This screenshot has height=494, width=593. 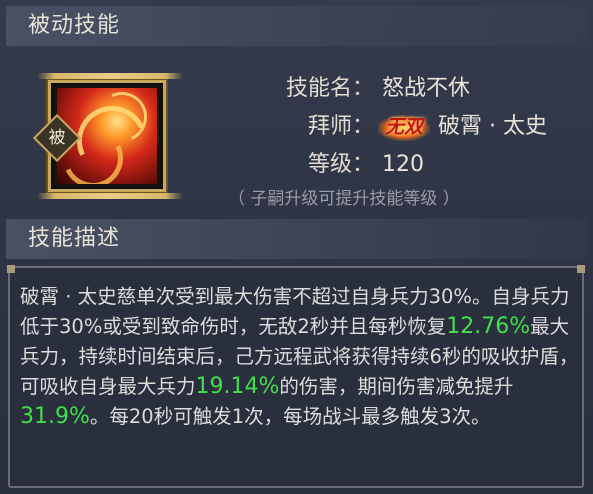 What do you see at coordinates (396, 386) in the screenshot?
I see `desc-part-3: 的伤害，期间伤害减免提升` at bounding box center [396, 386].